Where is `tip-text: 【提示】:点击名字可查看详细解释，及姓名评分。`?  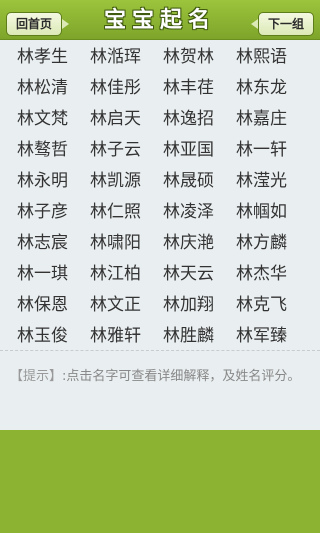 tip-text: 【提示】:点击名字可查看详细解释，及姓名评分。 is located at coordinates (160, 377).